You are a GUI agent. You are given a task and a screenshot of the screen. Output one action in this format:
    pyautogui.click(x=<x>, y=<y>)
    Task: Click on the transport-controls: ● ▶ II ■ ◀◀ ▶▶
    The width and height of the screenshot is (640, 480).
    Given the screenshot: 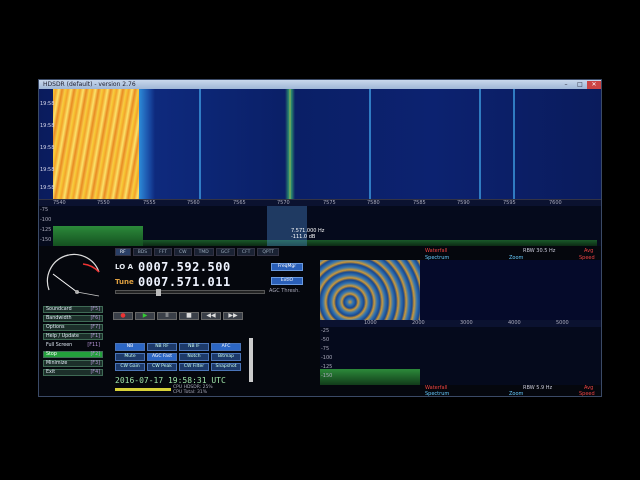 What is the action you would take?
    pyautogui.click(x=178, y=316)
    